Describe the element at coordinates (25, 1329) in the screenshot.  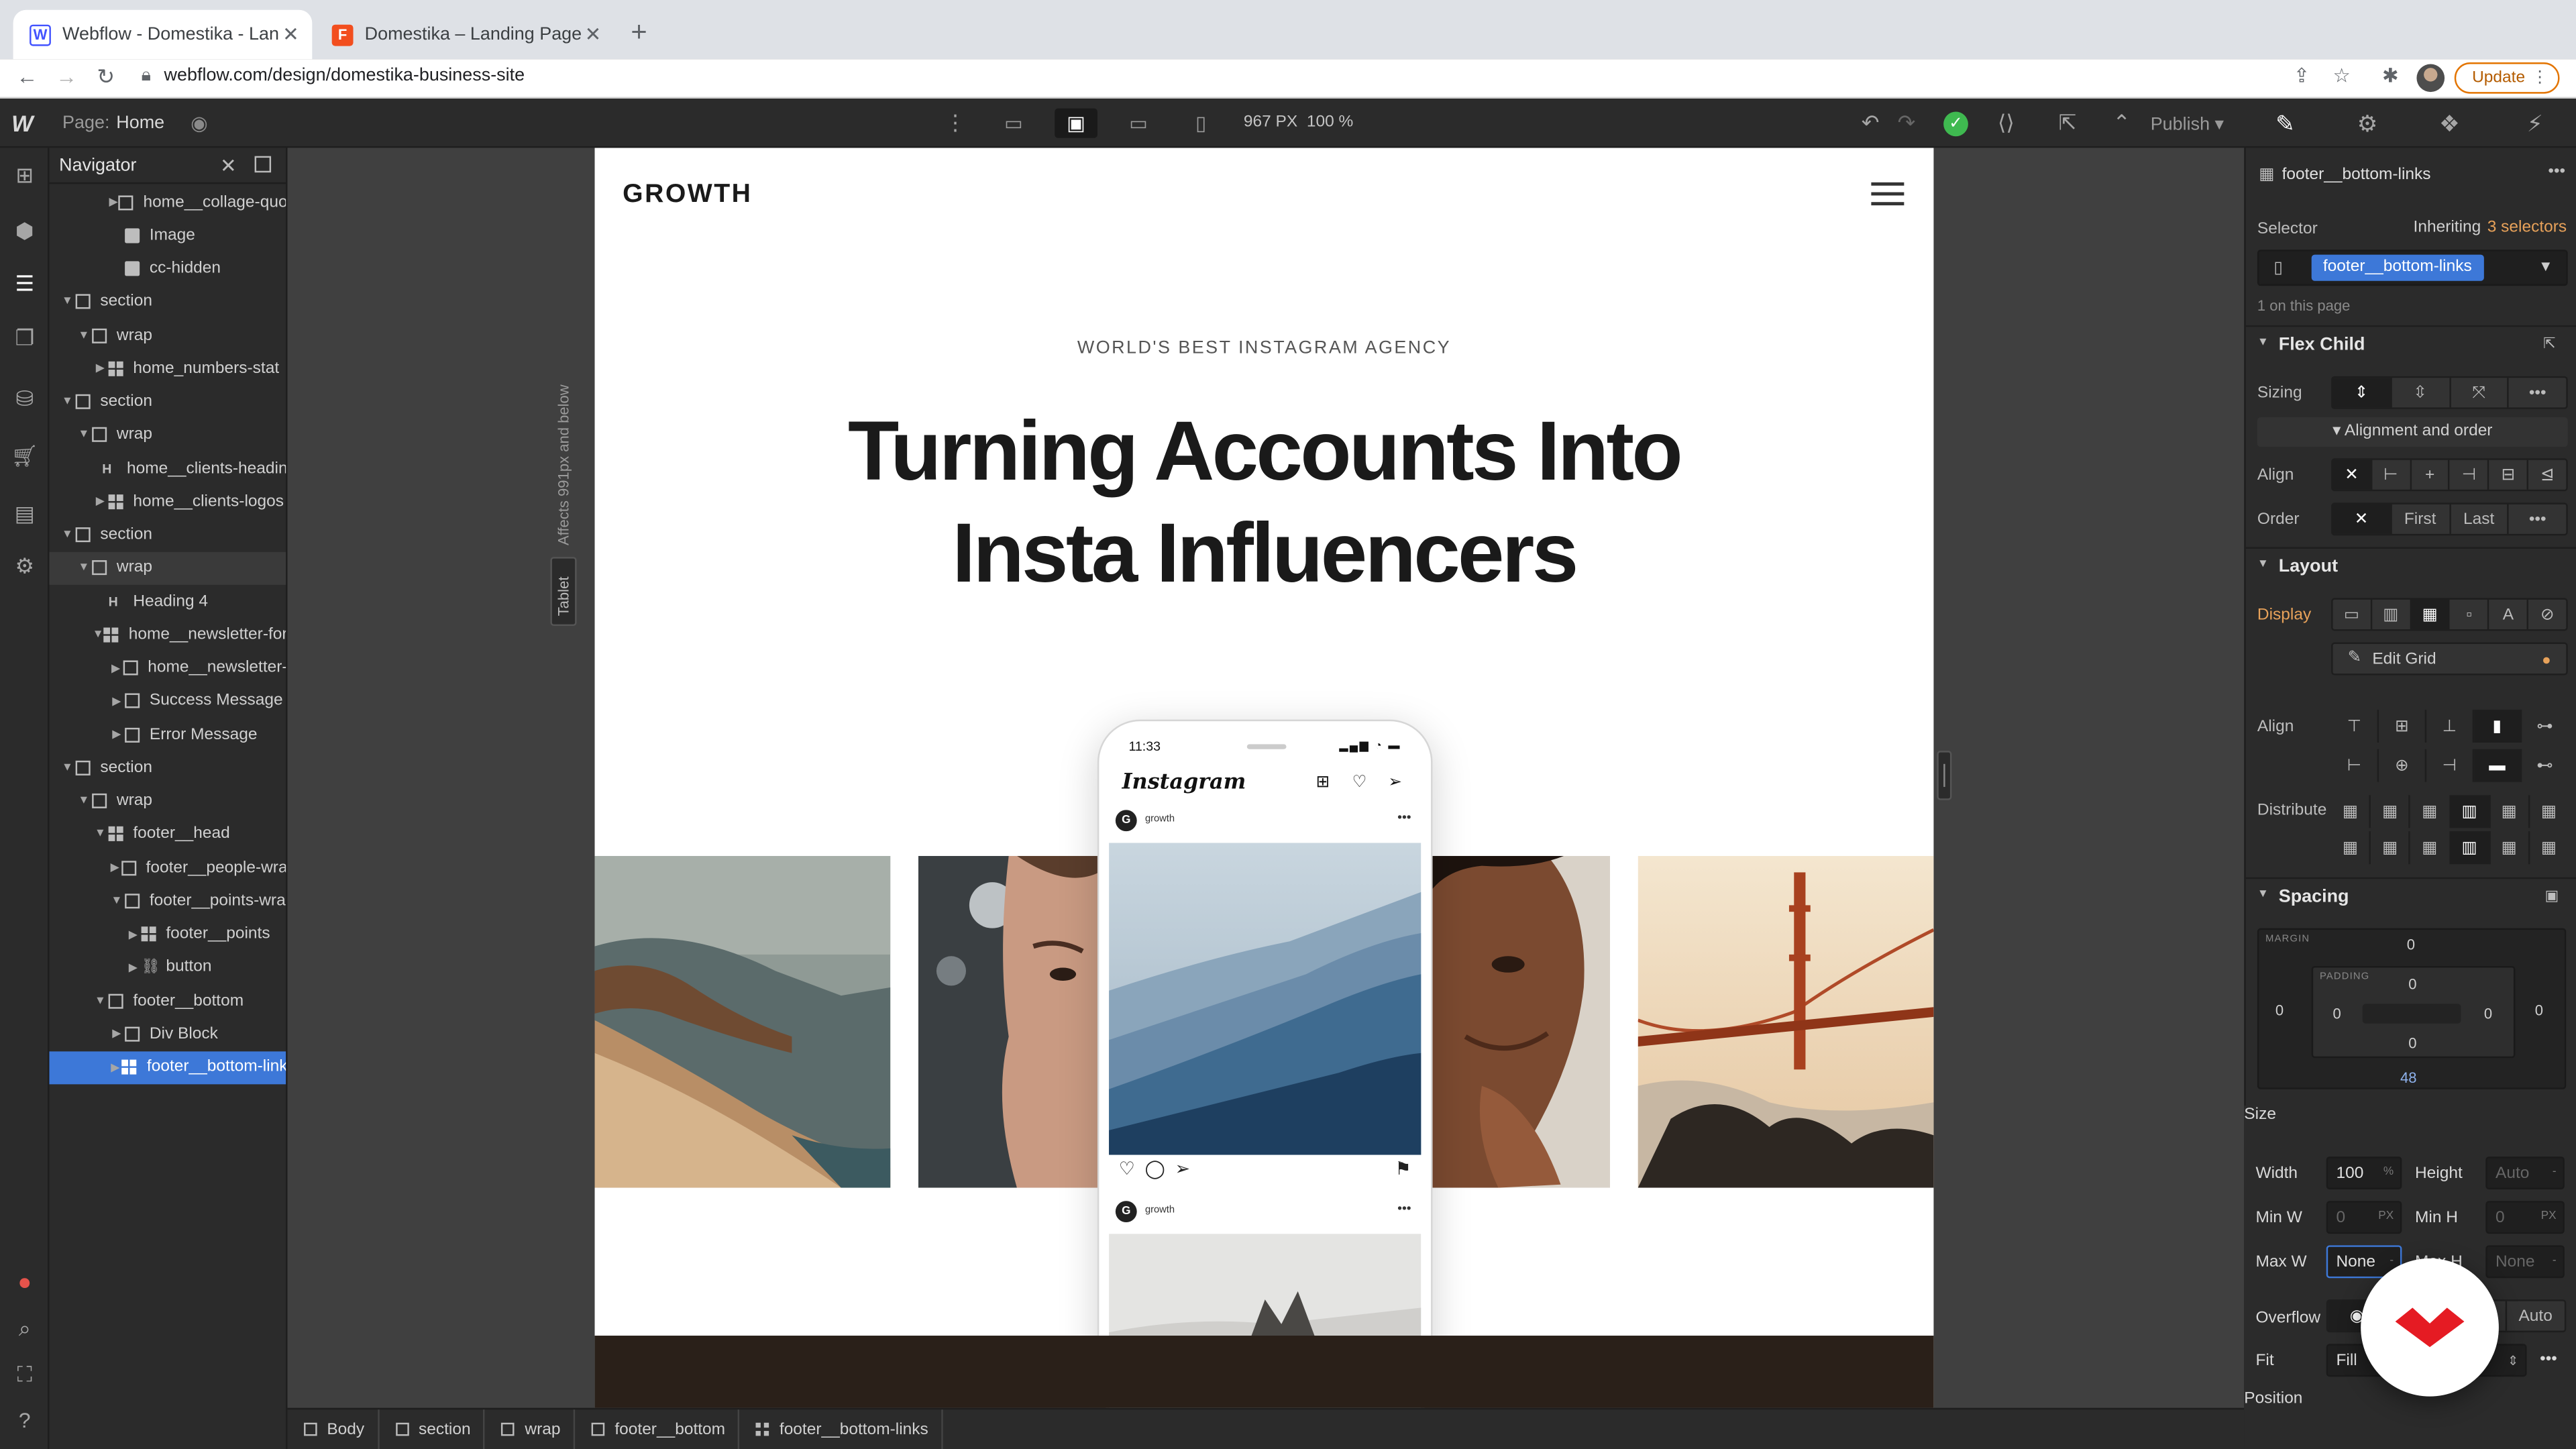
I see `search-icon: ⌕` at that location.